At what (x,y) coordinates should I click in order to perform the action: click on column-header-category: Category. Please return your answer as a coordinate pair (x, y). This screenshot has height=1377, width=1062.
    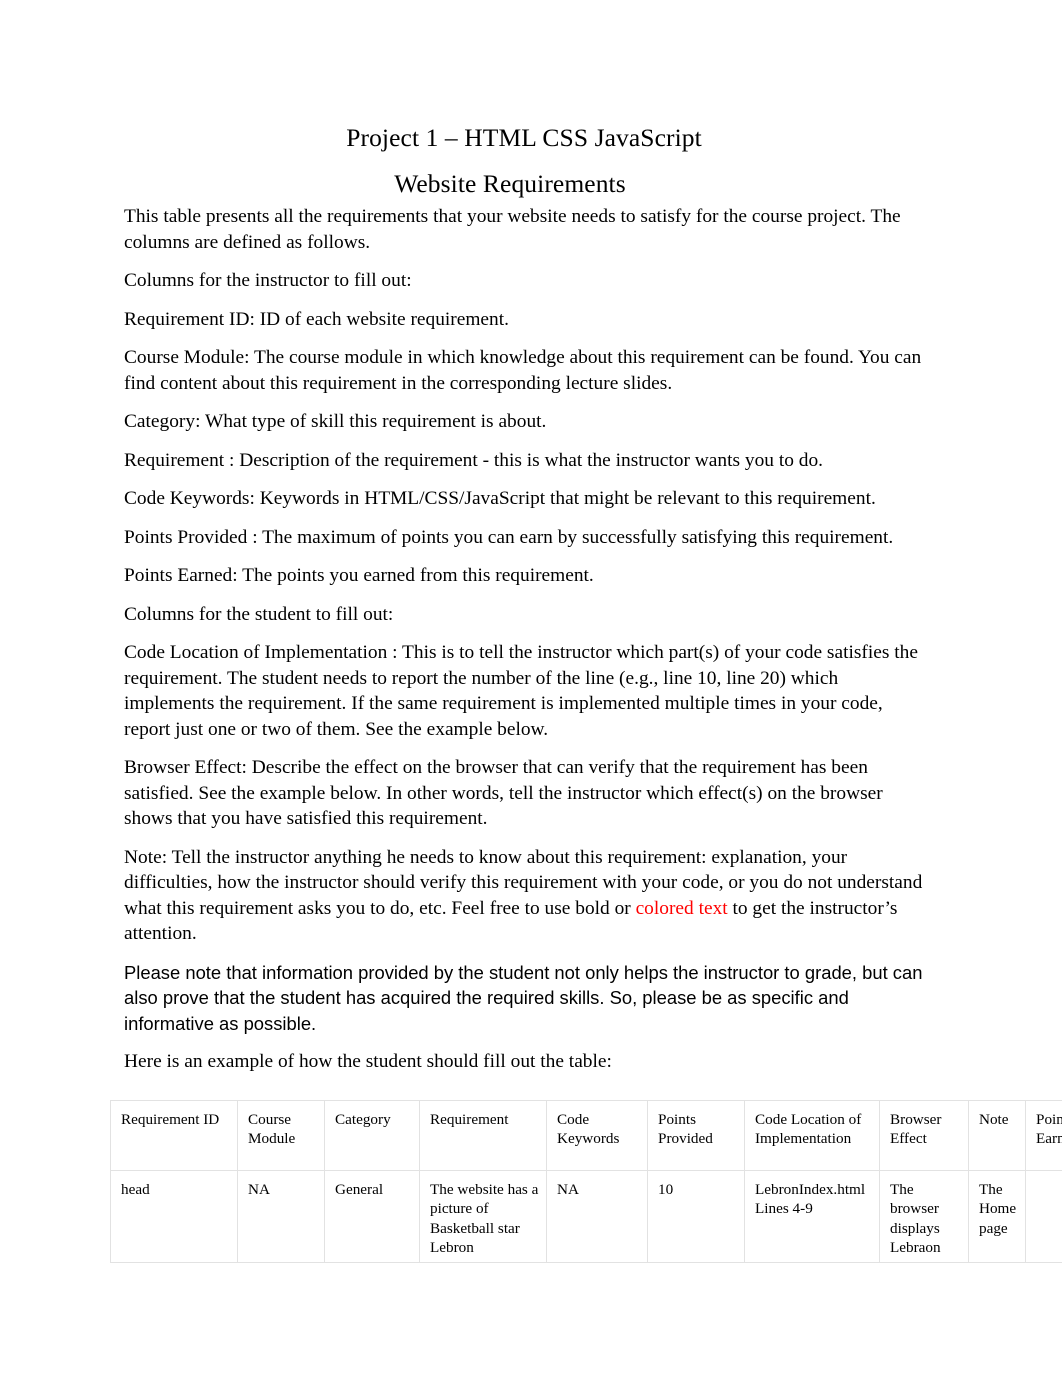
    Looking at the image, I should click on (372, 1135).